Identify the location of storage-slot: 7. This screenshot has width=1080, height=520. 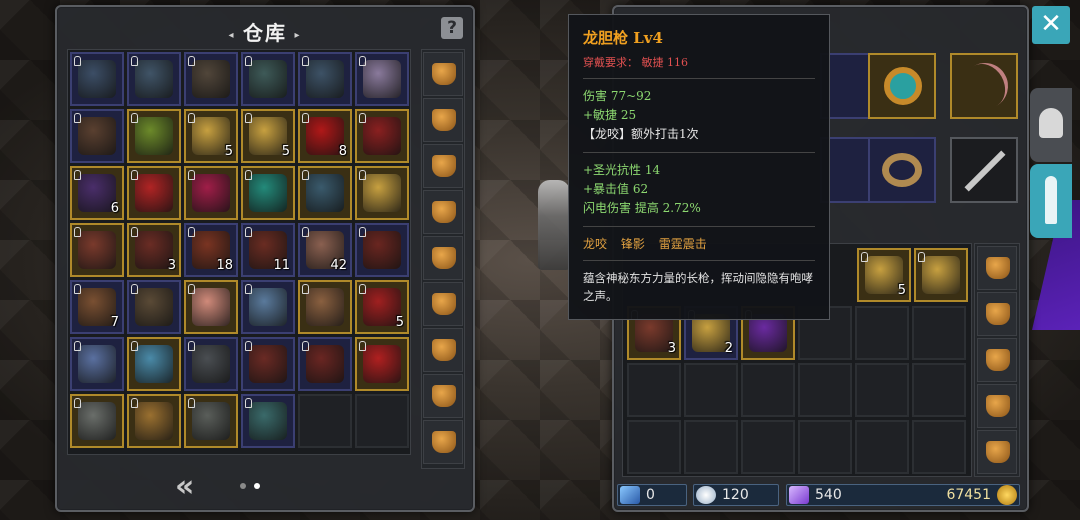
(97, 307).